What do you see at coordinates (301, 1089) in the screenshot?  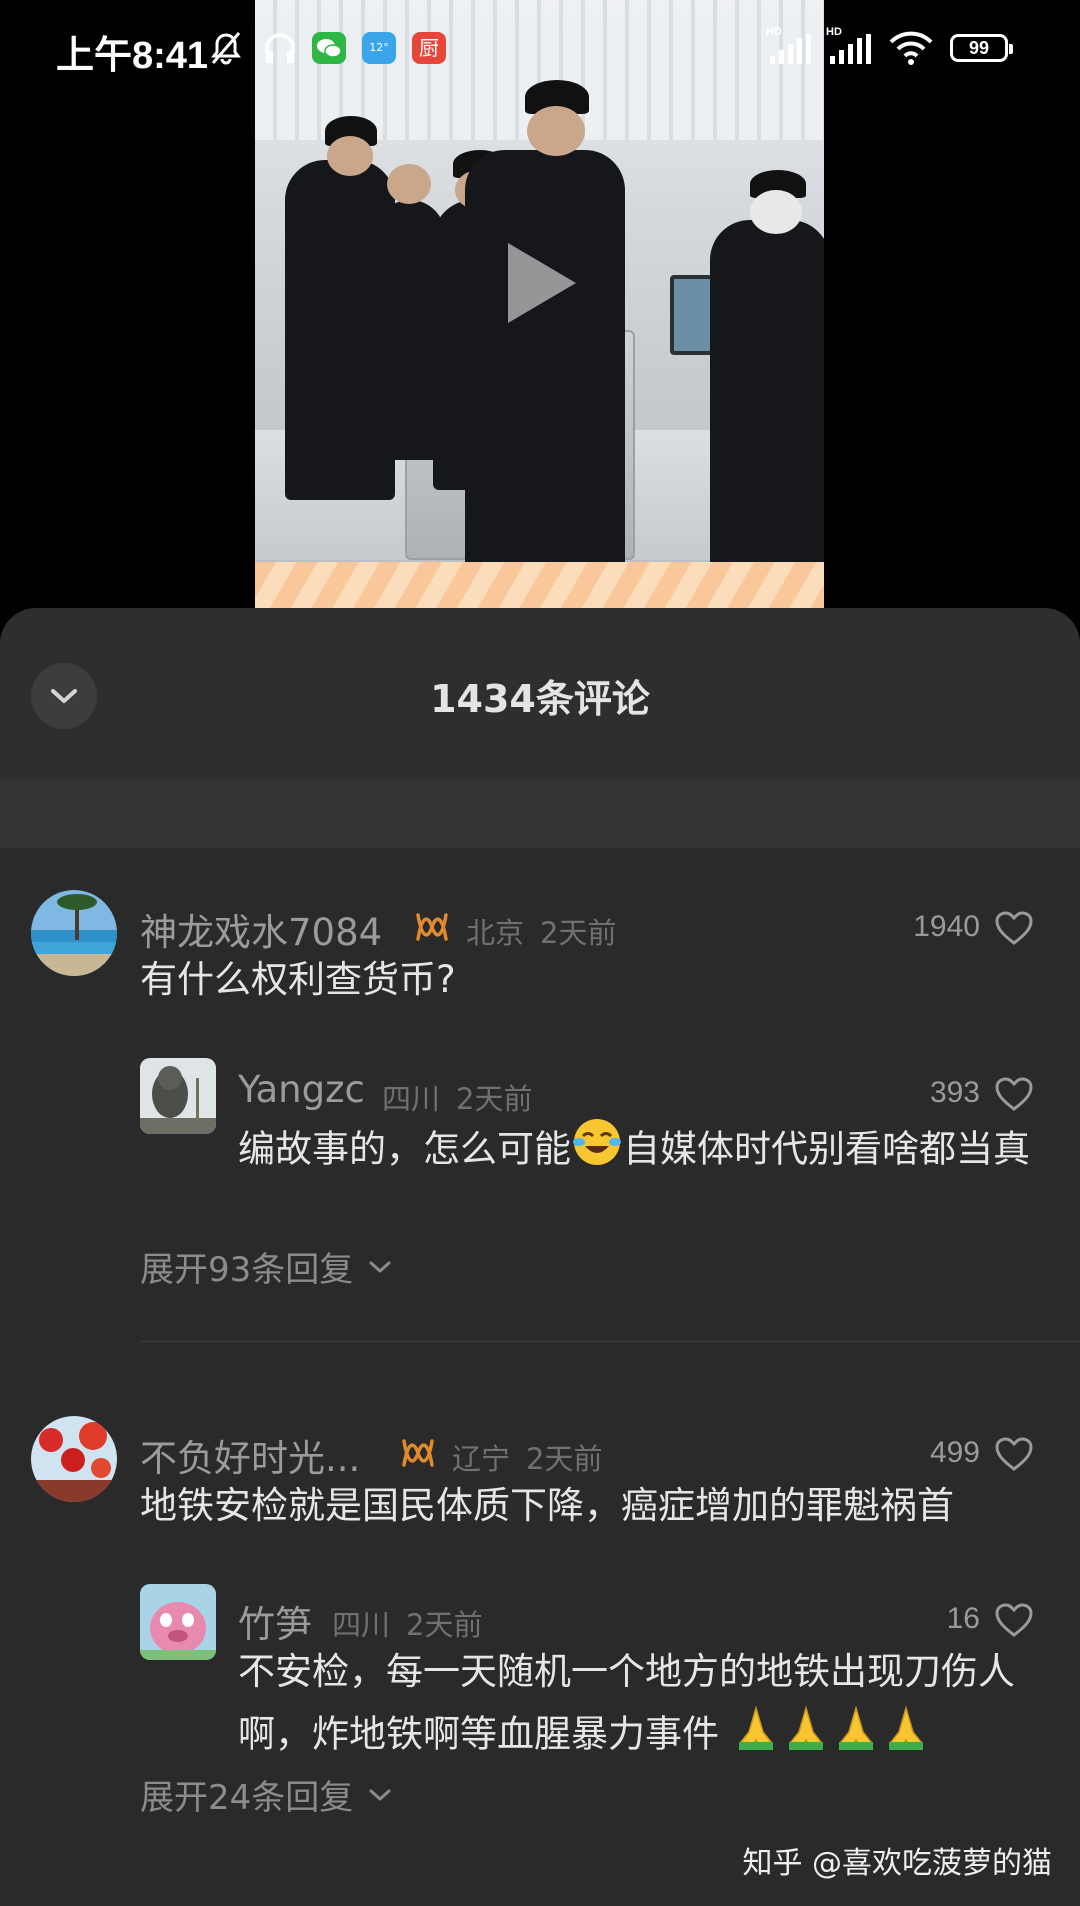 I see `reply-username: Yangzc` at bounding box center [301, 1089].